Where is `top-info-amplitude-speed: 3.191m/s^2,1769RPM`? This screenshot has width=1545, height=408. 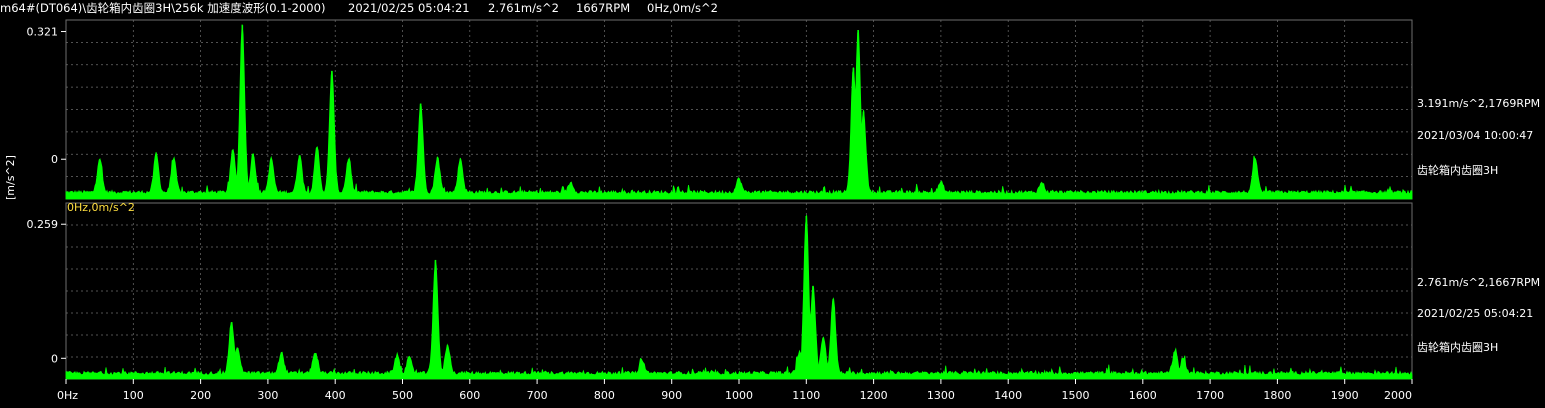
top-info-amplitude-speed: 3.191m/s^2,1769RPM is located at coordinates (1479, 103).